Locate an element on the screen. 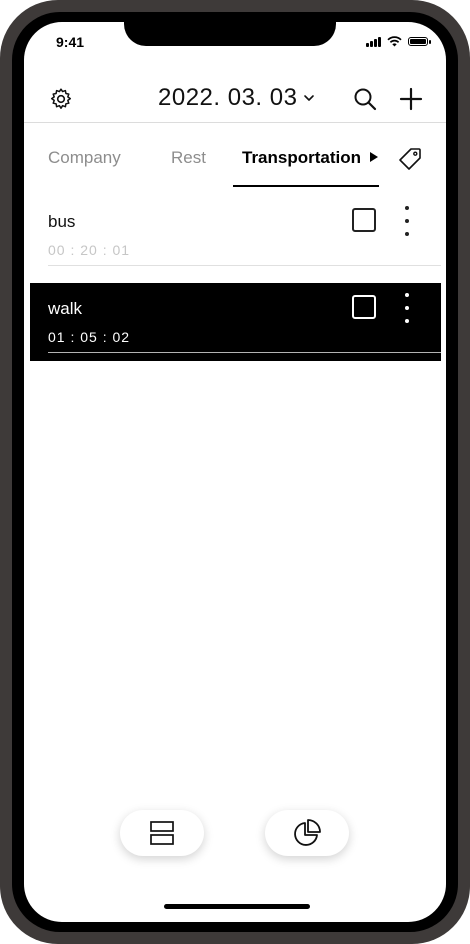  status-time: 9:41 is located at coordinates (70, 42).